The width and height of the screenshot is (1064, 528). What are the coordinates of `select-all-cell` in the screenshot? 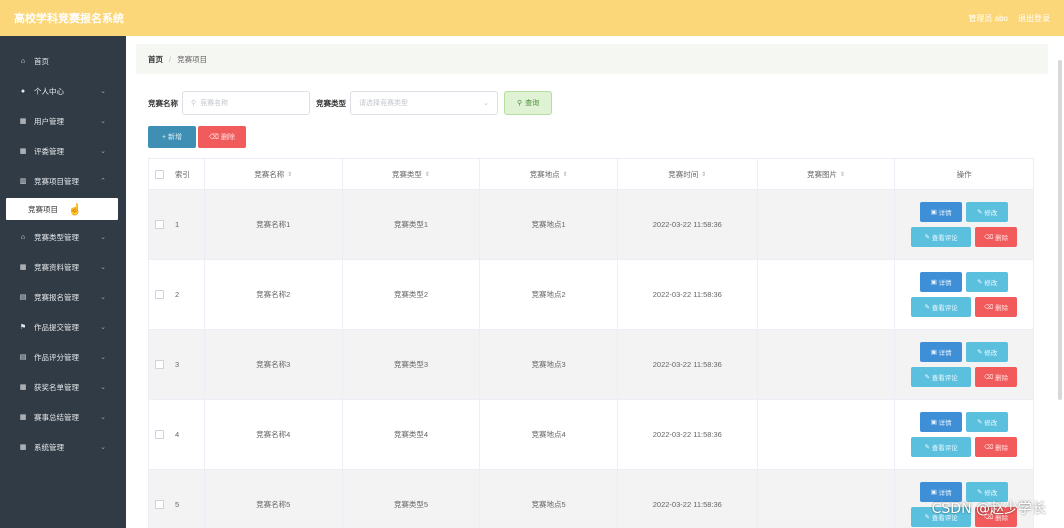 It's located at (160, 174).